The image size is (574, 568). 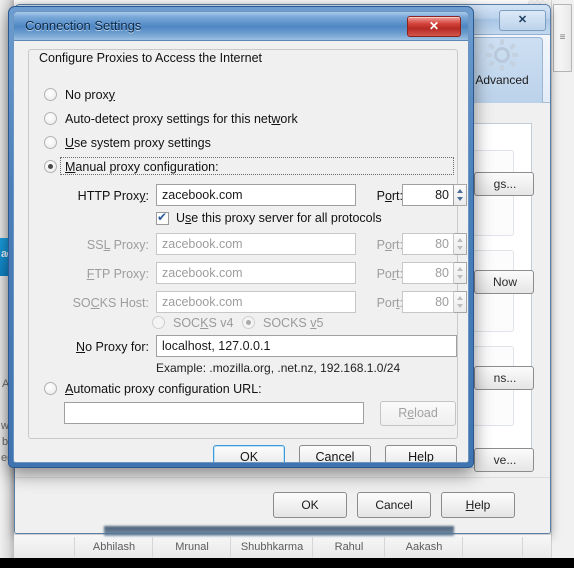 I want to click on use-all-protocols-checkbox, so click(x=162, y=217).